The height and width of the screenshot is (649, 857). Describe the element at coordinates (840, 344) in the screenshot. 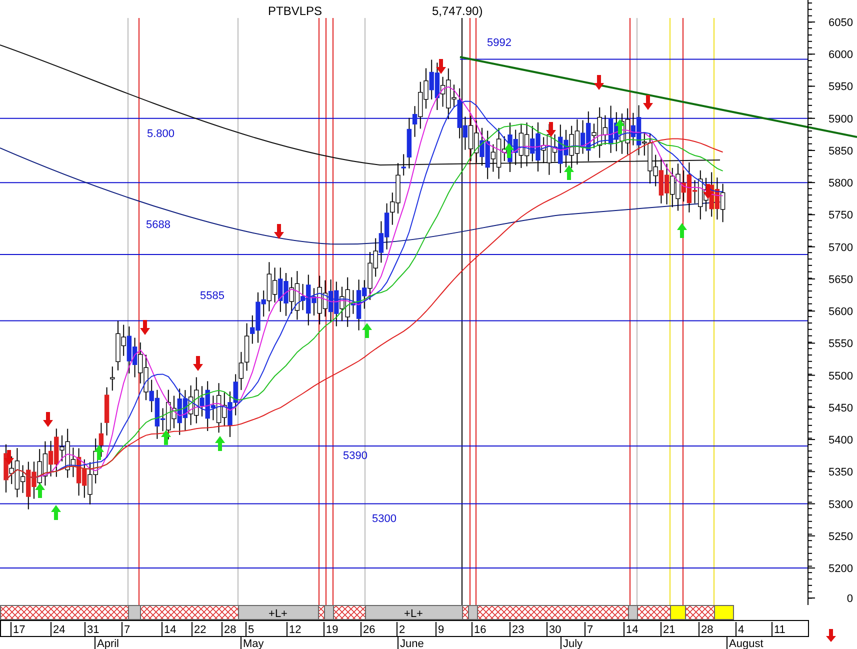

I see `y-axis-label: 5550` at that location.